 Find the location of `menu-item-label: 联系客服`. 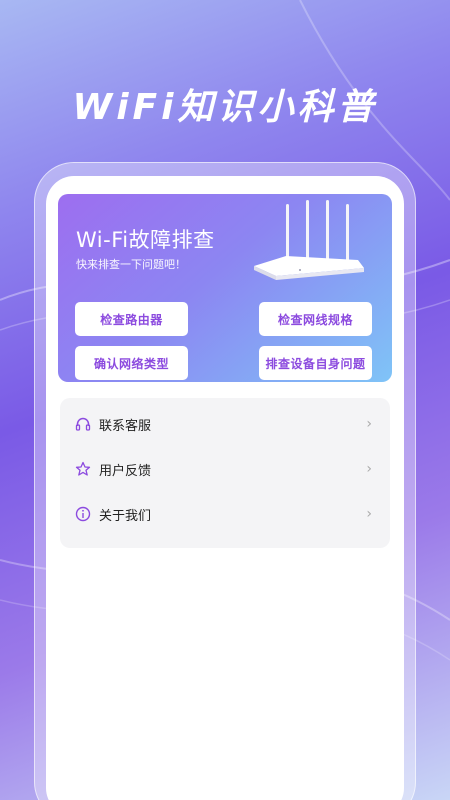

menu-item-label: 联系客服 is located at coordinates (125, 426).